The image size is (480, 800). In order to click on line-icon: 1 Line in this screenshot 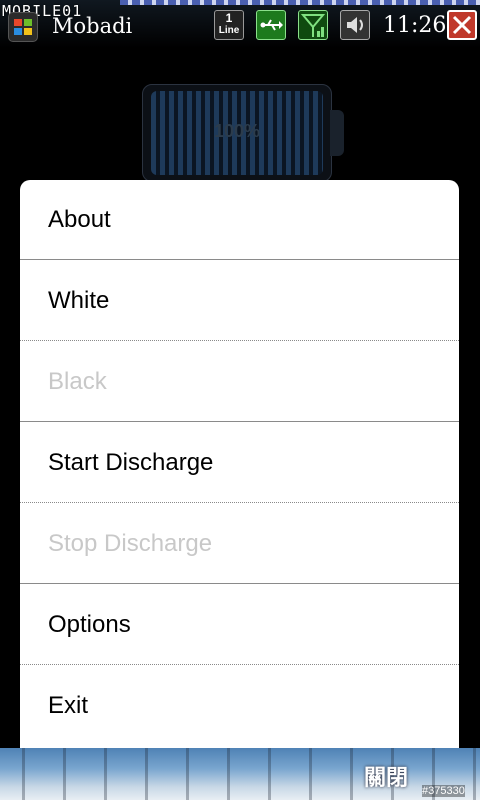, I will do `click(229, 25)`.